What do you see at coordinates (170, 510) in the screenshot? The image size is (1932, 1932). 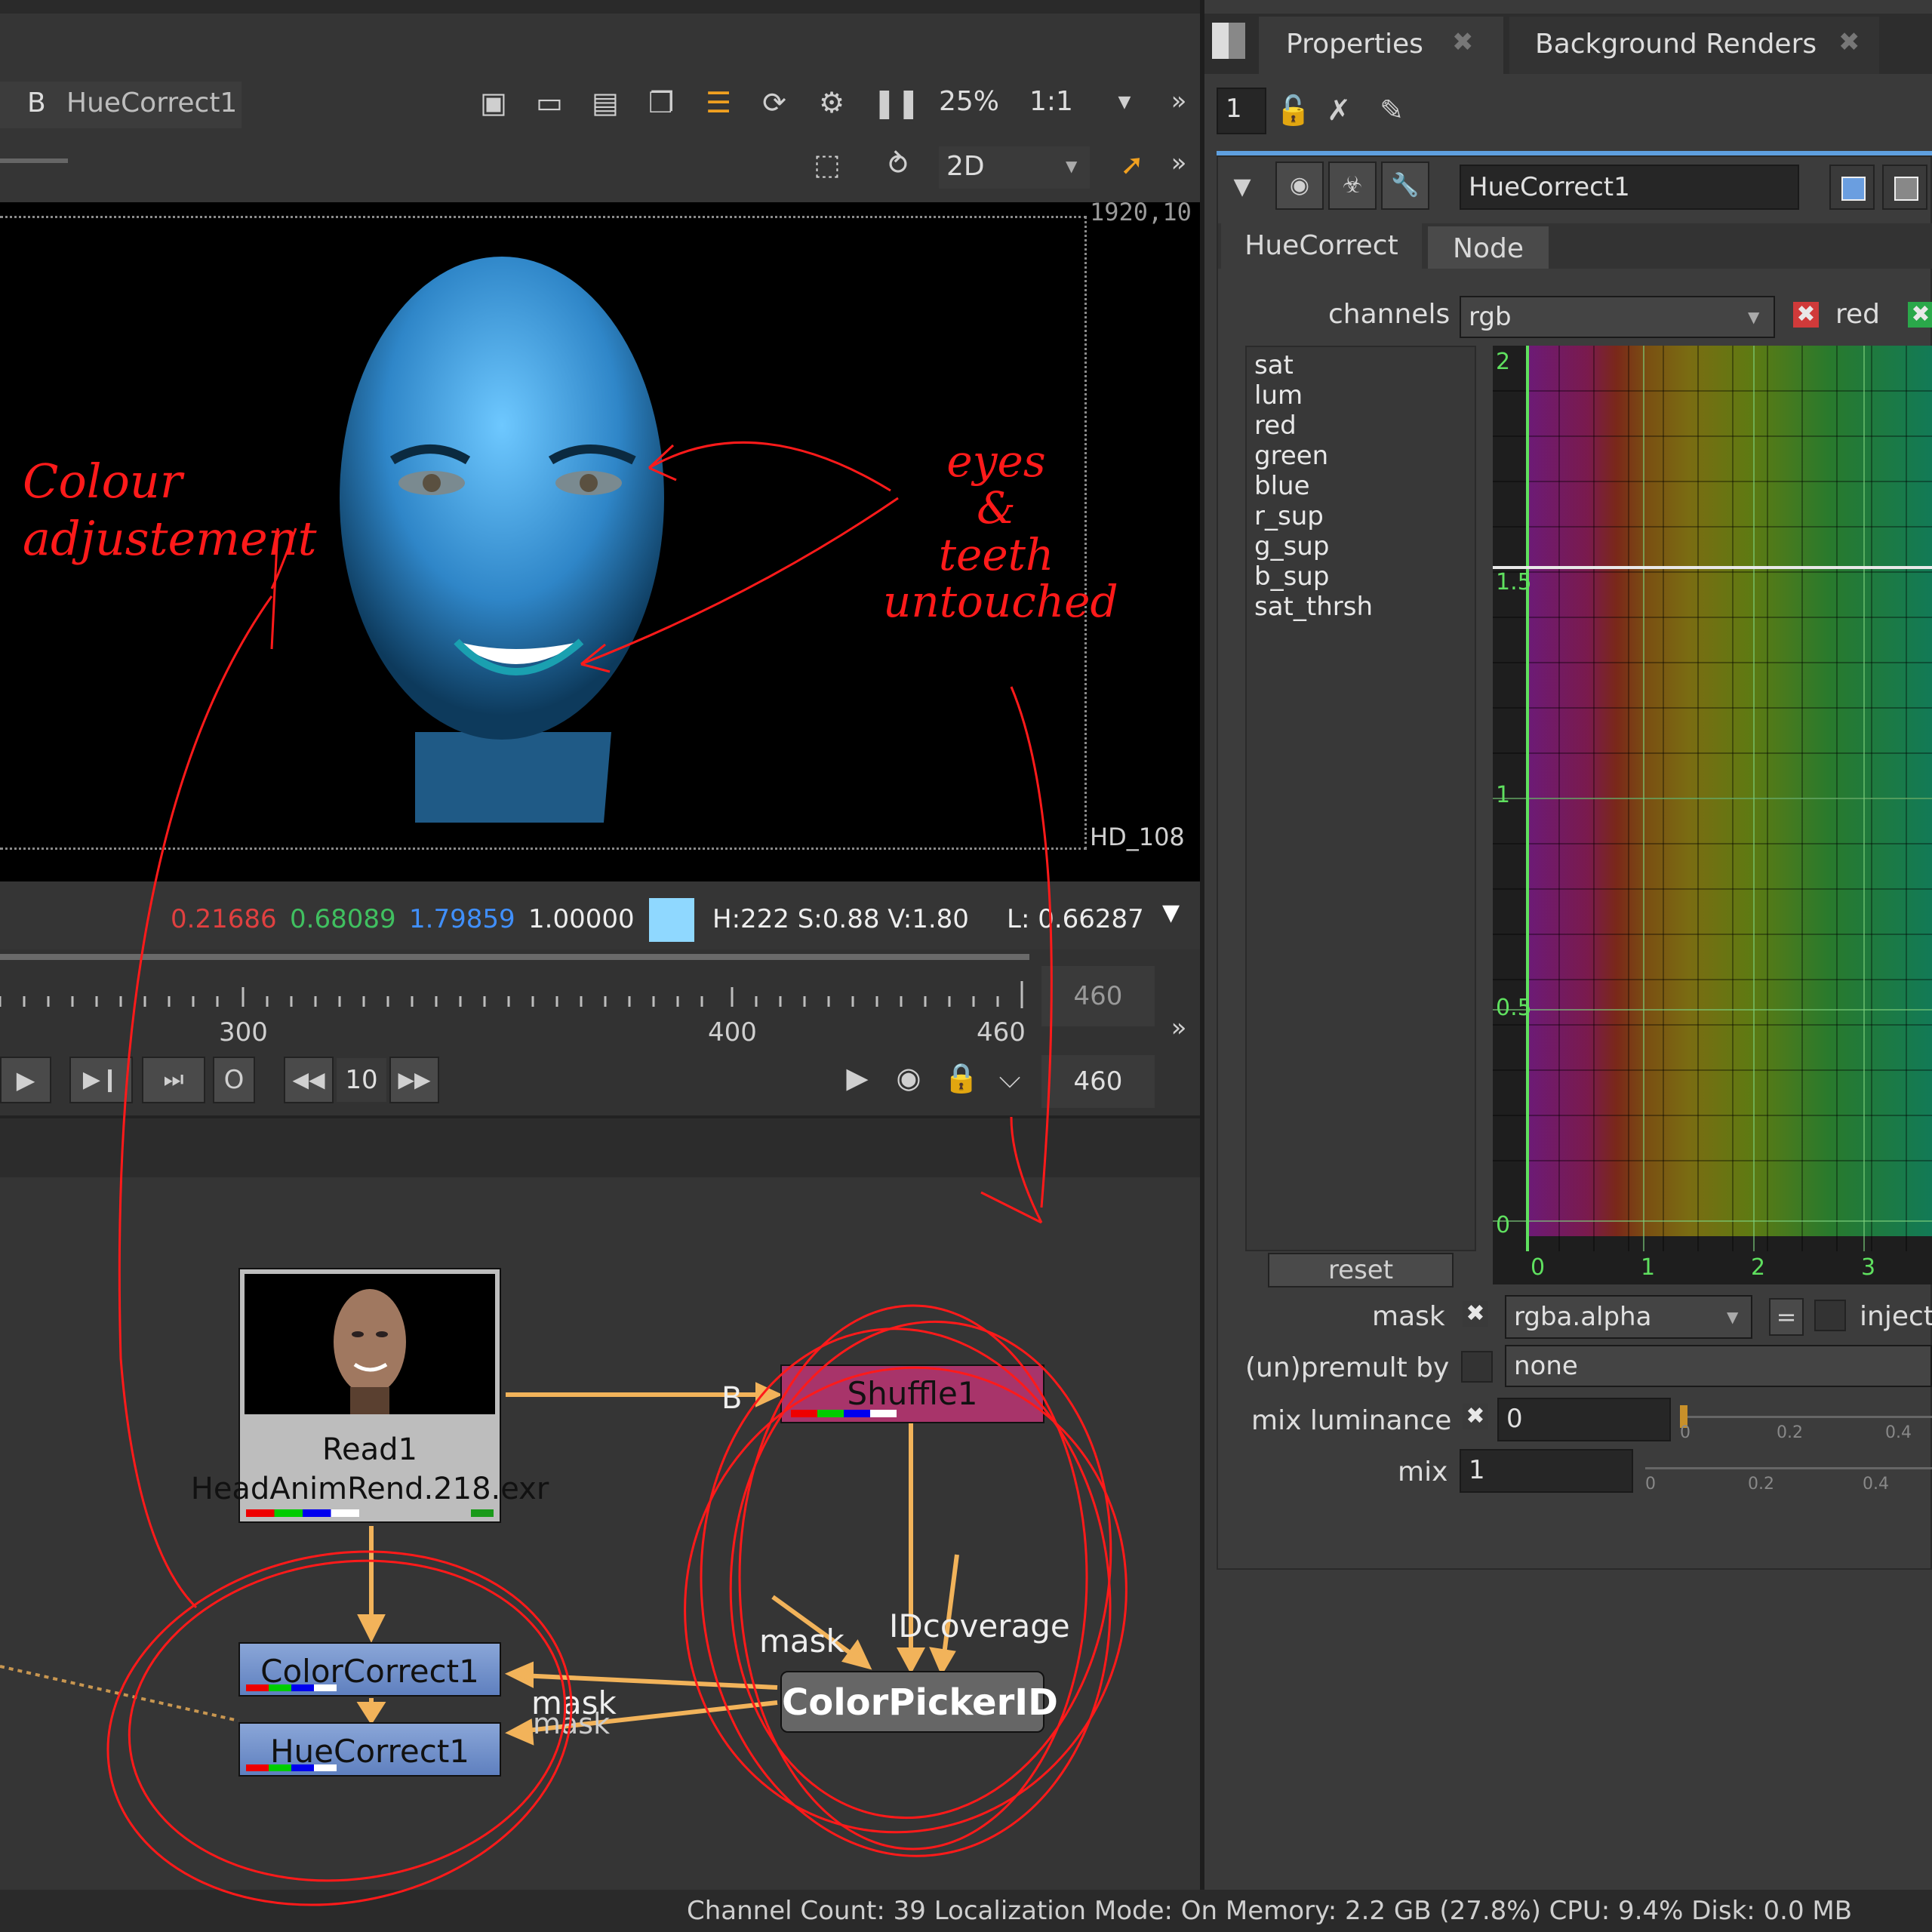 I see `annotation-colour-adjustment: Colour adjustement` at bounding box center [170, 510].